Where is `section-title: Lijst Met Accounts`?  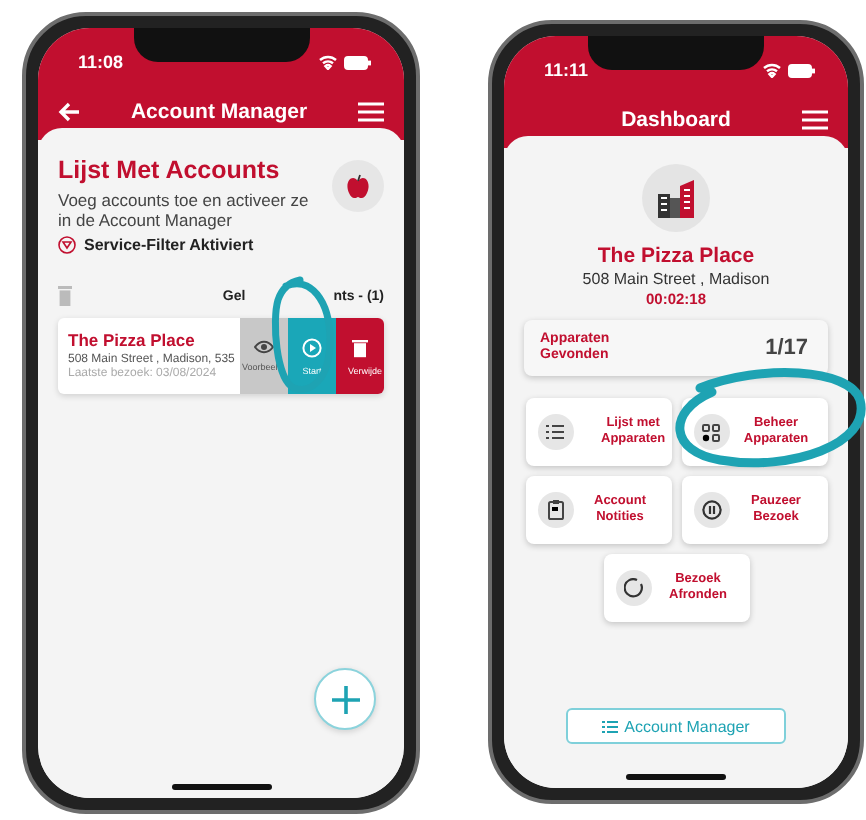
section-title: Lijst Met Accounts is located at coordinates (170, 170).